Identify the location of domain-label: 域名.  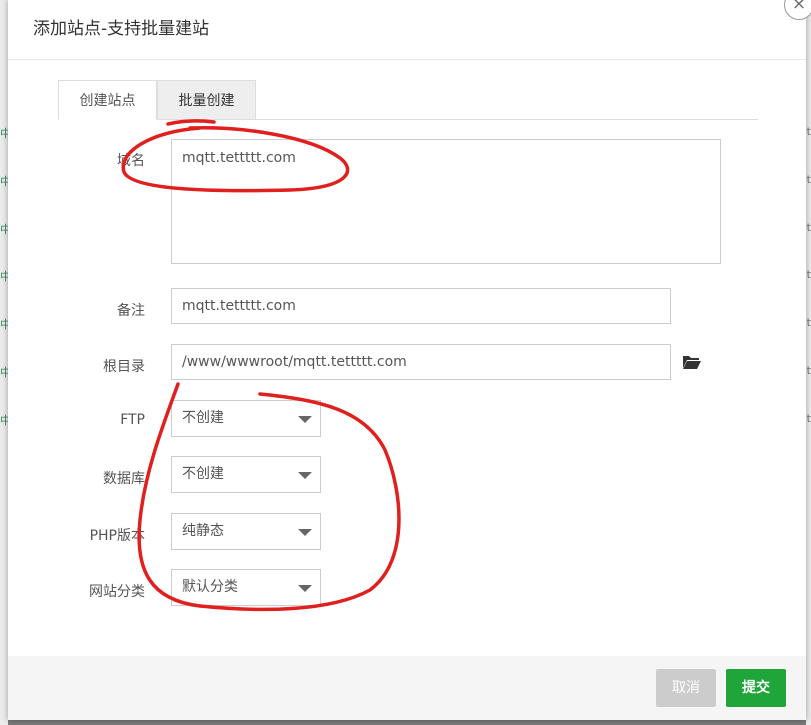
(131, 161).